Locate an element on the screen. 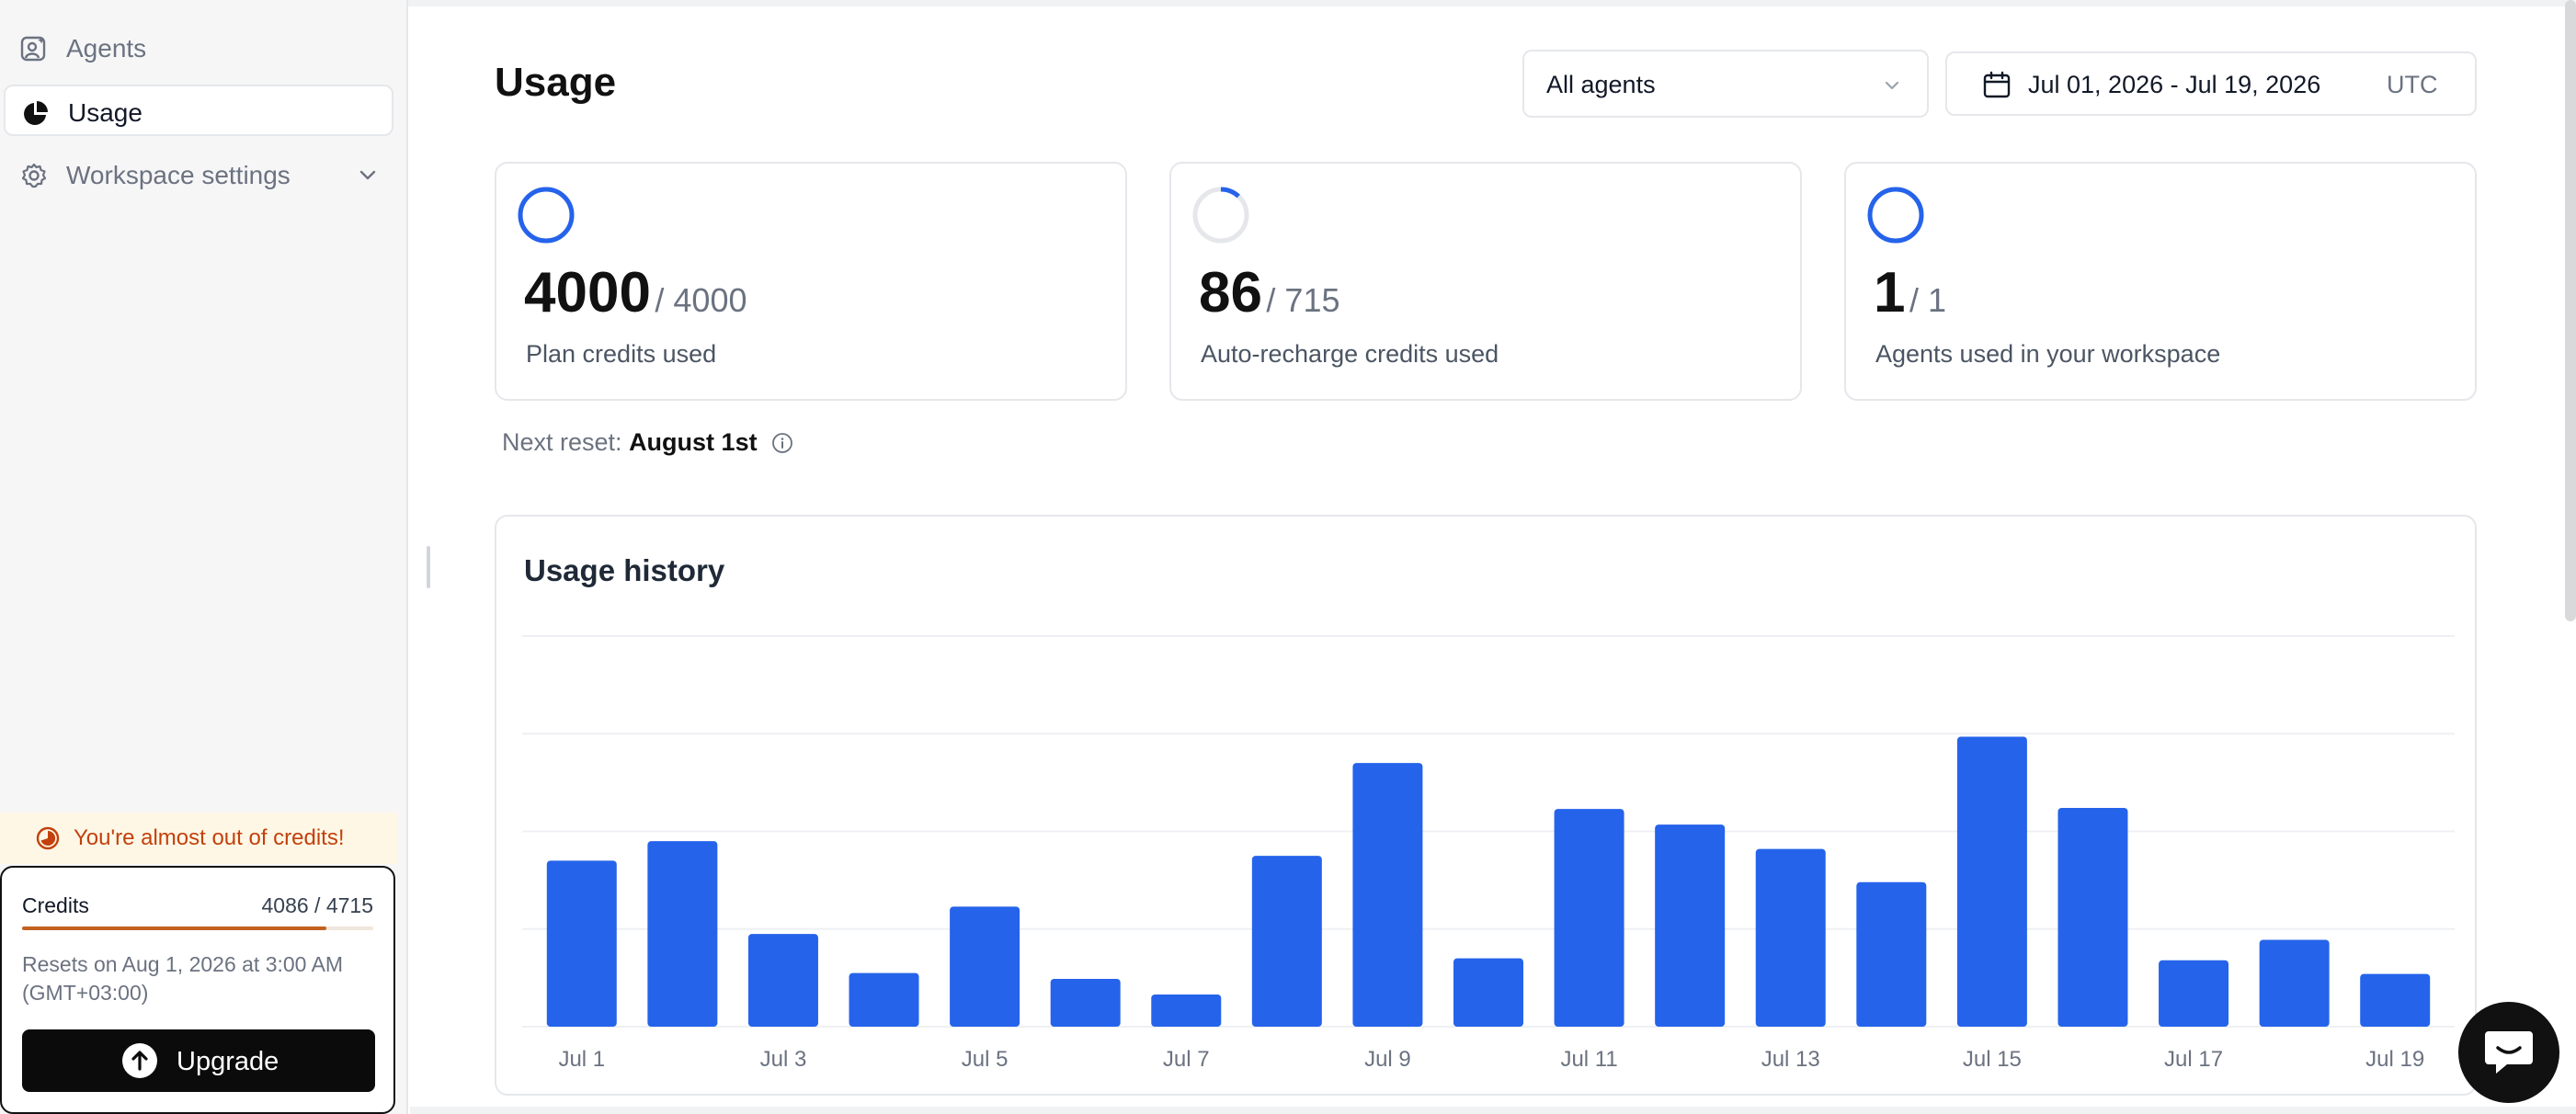  stat-label: Auto-recharge credits used is located at coordinates (1350, 354).